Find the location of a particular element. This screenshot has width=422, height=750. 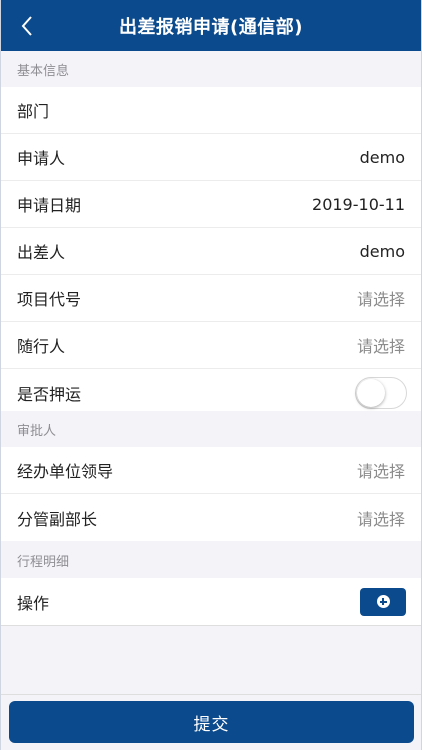

project-code-label: 项目代号 is located at coordinates (49, 299).